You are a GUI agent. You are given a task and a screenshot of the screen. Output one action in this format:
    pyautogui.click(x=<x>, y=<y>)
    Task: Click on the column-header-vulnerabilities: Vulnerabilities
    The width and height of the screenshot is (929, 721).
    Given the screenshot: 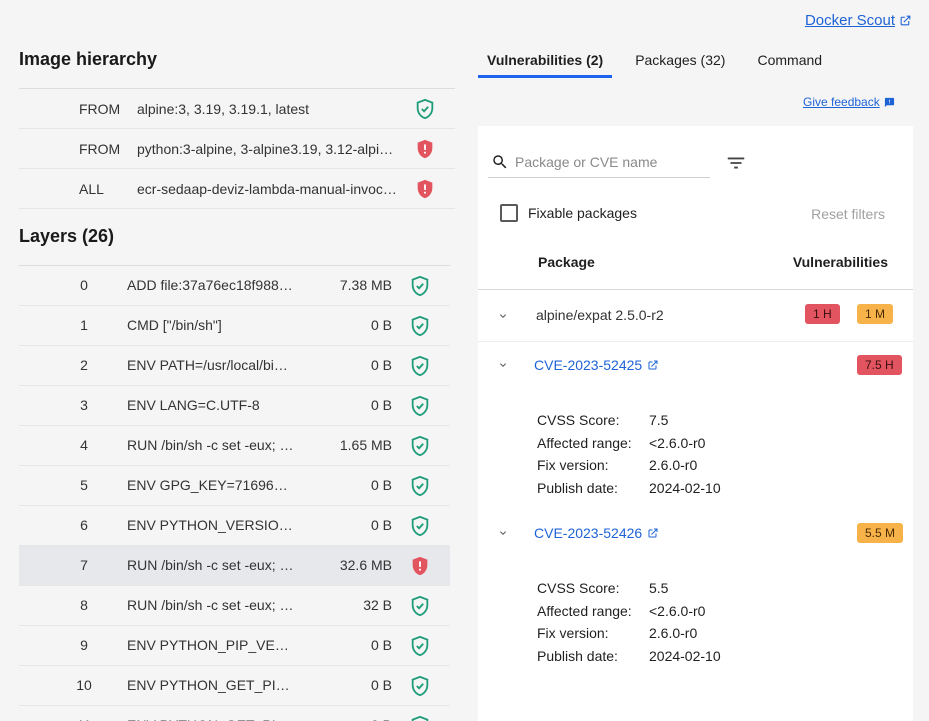 What is the action you would take?
    pyautogui.click(x=840, y=262)
    